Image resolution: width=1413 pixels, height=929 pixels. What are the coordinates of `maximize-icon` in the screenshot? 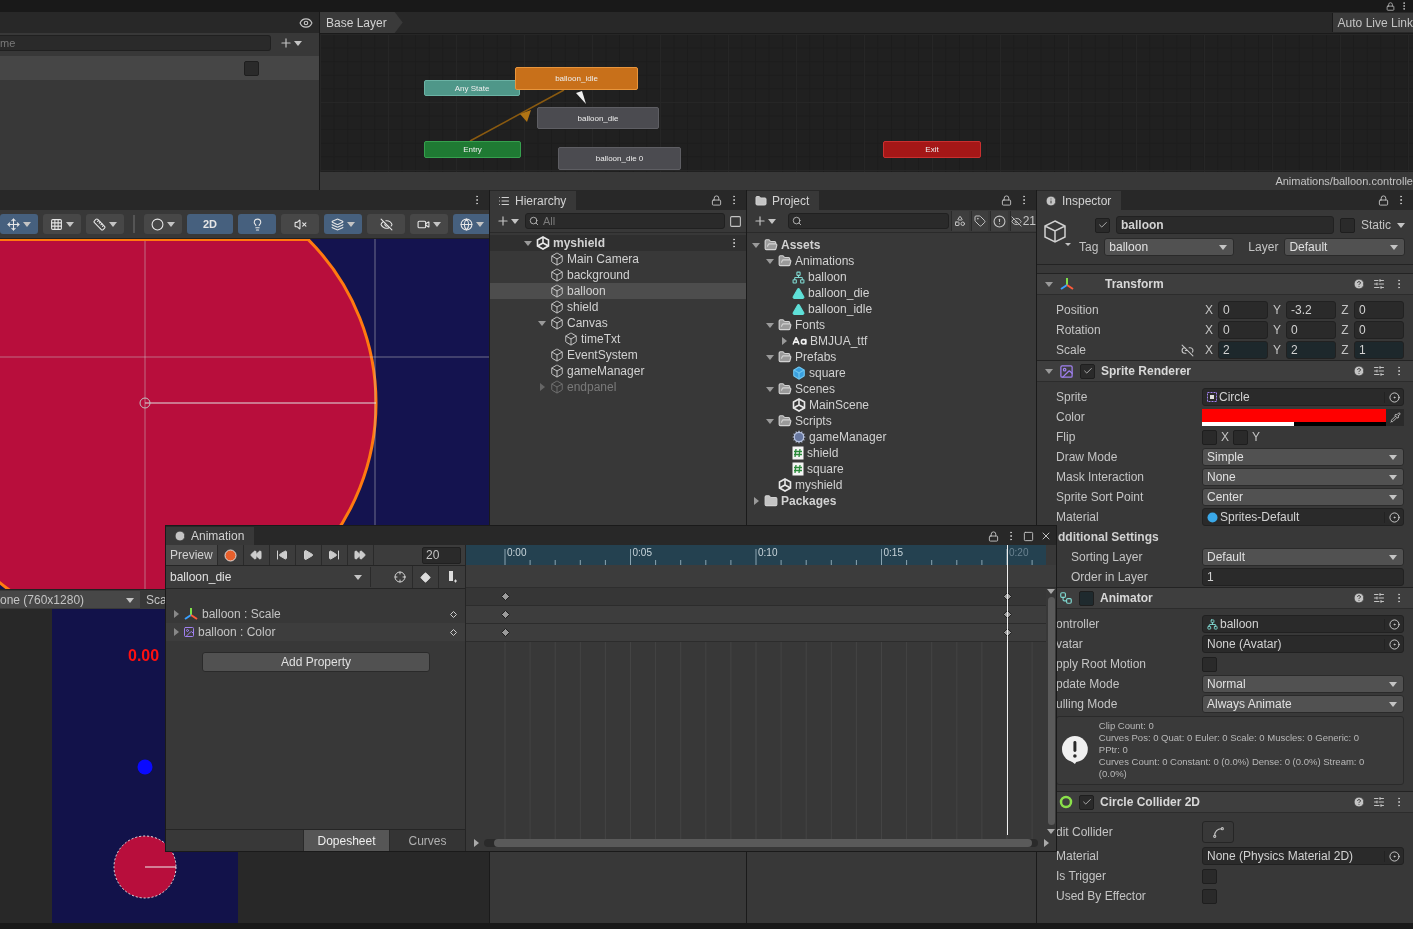 It's located at (1028, 536).